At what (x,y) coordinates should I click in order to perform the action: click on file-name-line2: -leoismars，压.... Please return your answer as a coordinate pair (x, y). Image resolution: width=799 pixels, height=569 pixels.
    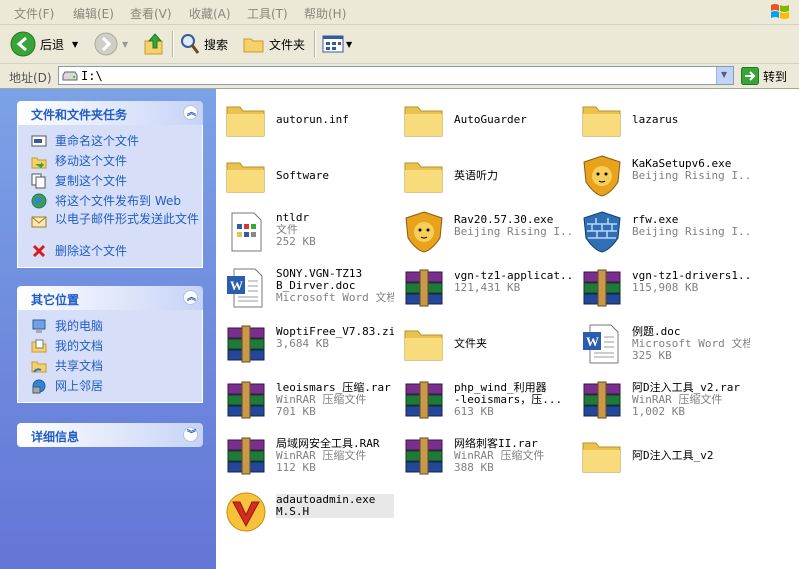
    Looking at the image, I should click on (508, 400).